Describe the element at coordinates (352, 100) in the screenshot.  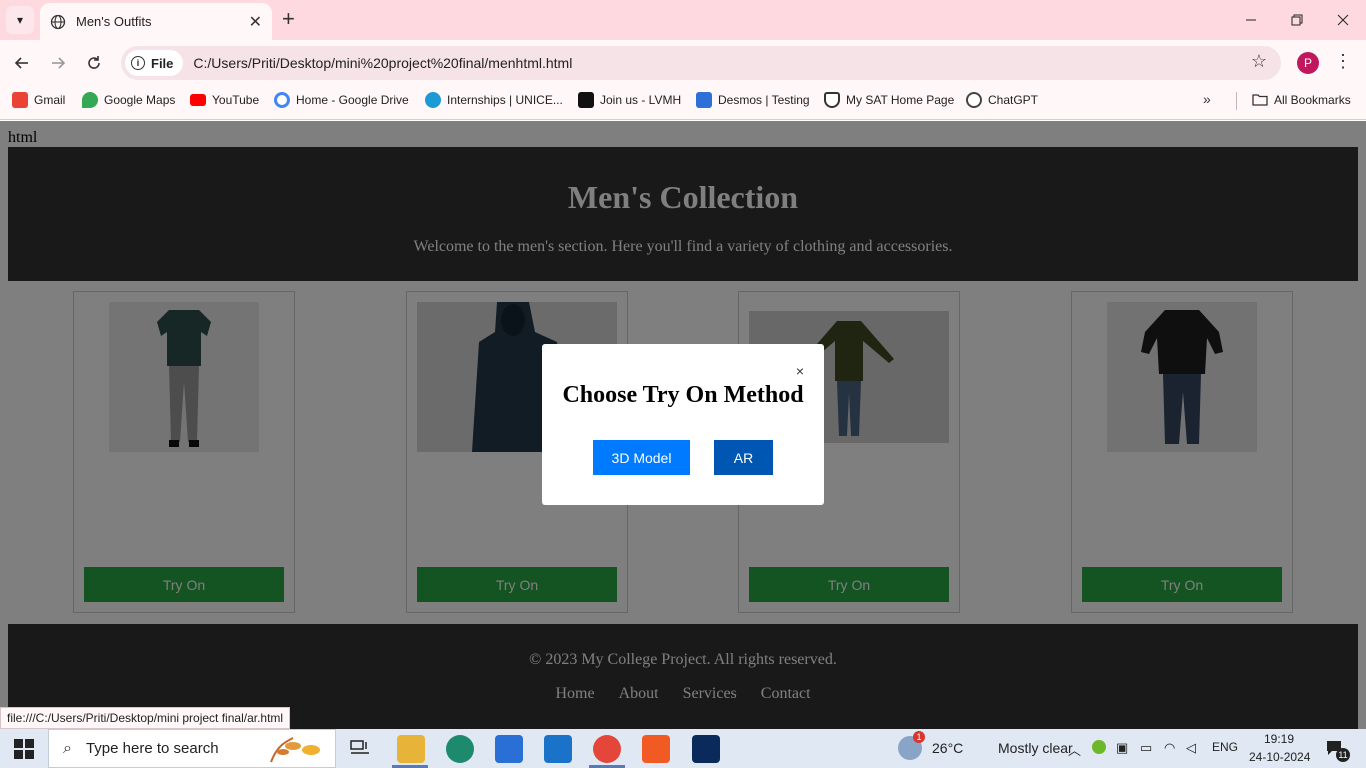
I see `bookmark-label: Home - Google Drive` at that location.